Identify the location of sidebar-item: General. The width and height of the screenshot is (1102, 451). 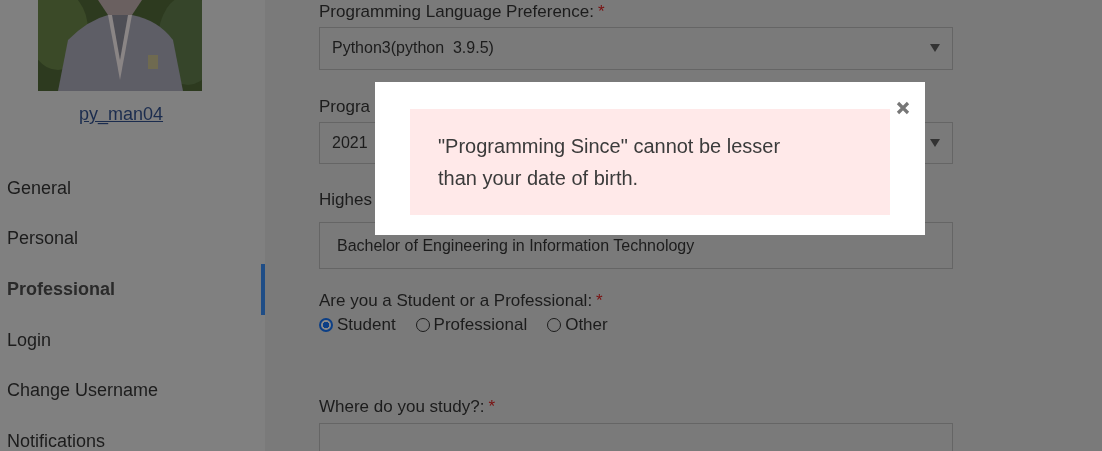
(132, 188).